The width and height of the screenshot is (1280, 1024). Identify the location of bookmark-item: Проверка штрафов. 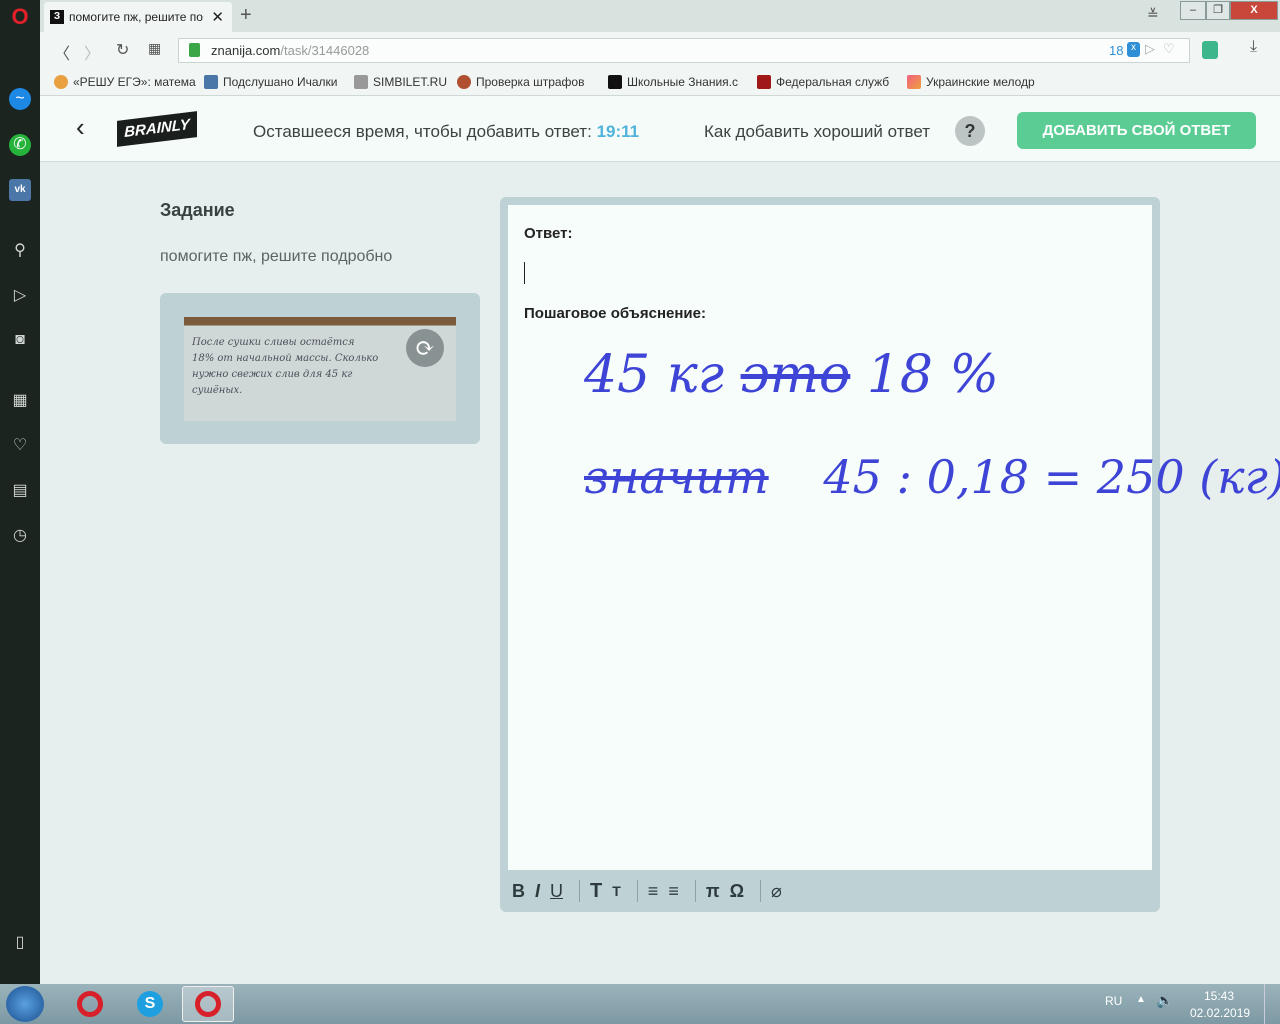
(520, 82).